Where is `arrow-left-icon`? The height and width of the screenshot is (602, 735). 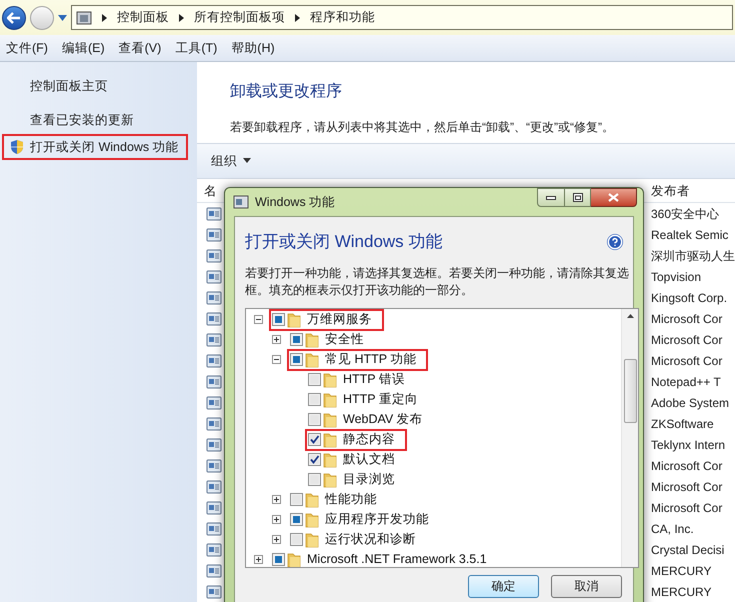 arrow-left-icon is located at coordinates (14, 18).